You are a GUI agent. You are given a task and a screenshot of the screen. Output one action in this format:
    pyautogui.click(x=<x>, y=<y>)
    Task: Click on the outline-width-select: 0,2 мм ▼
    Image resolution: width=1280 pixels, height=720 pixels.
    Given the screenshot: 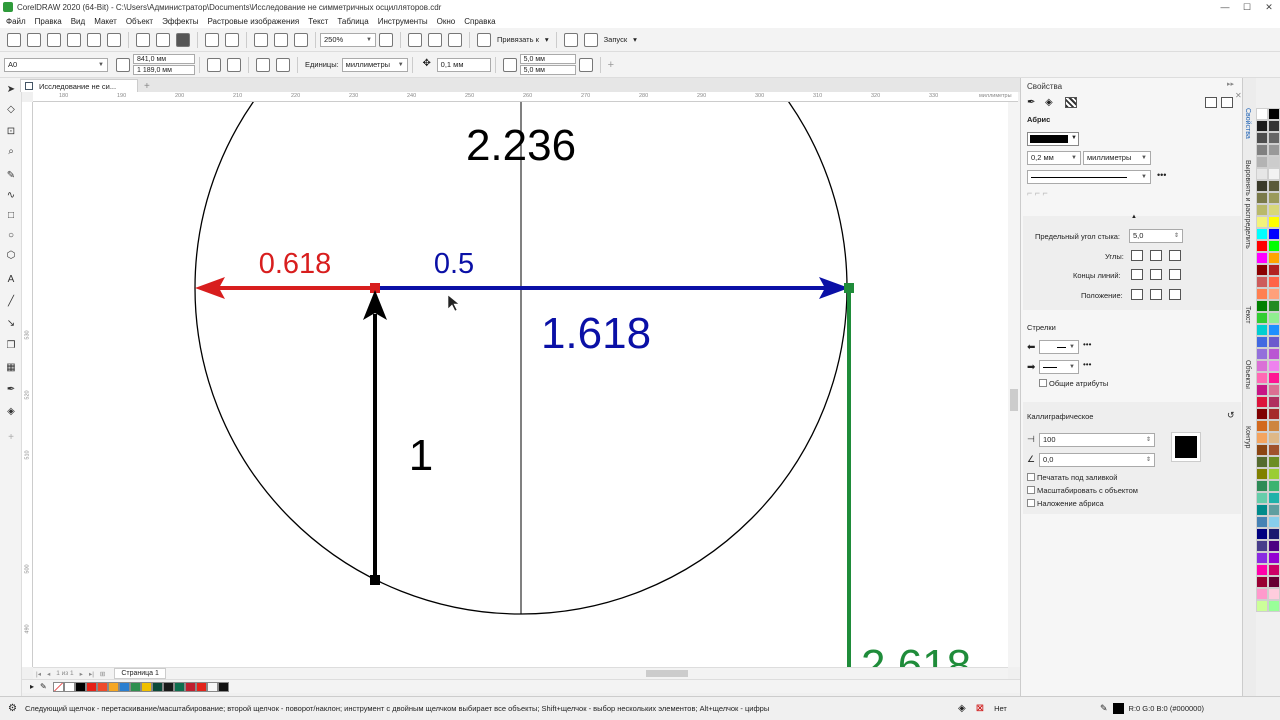 What is the action you would take?
    pyautogui.click(x=1054, y=158)
    